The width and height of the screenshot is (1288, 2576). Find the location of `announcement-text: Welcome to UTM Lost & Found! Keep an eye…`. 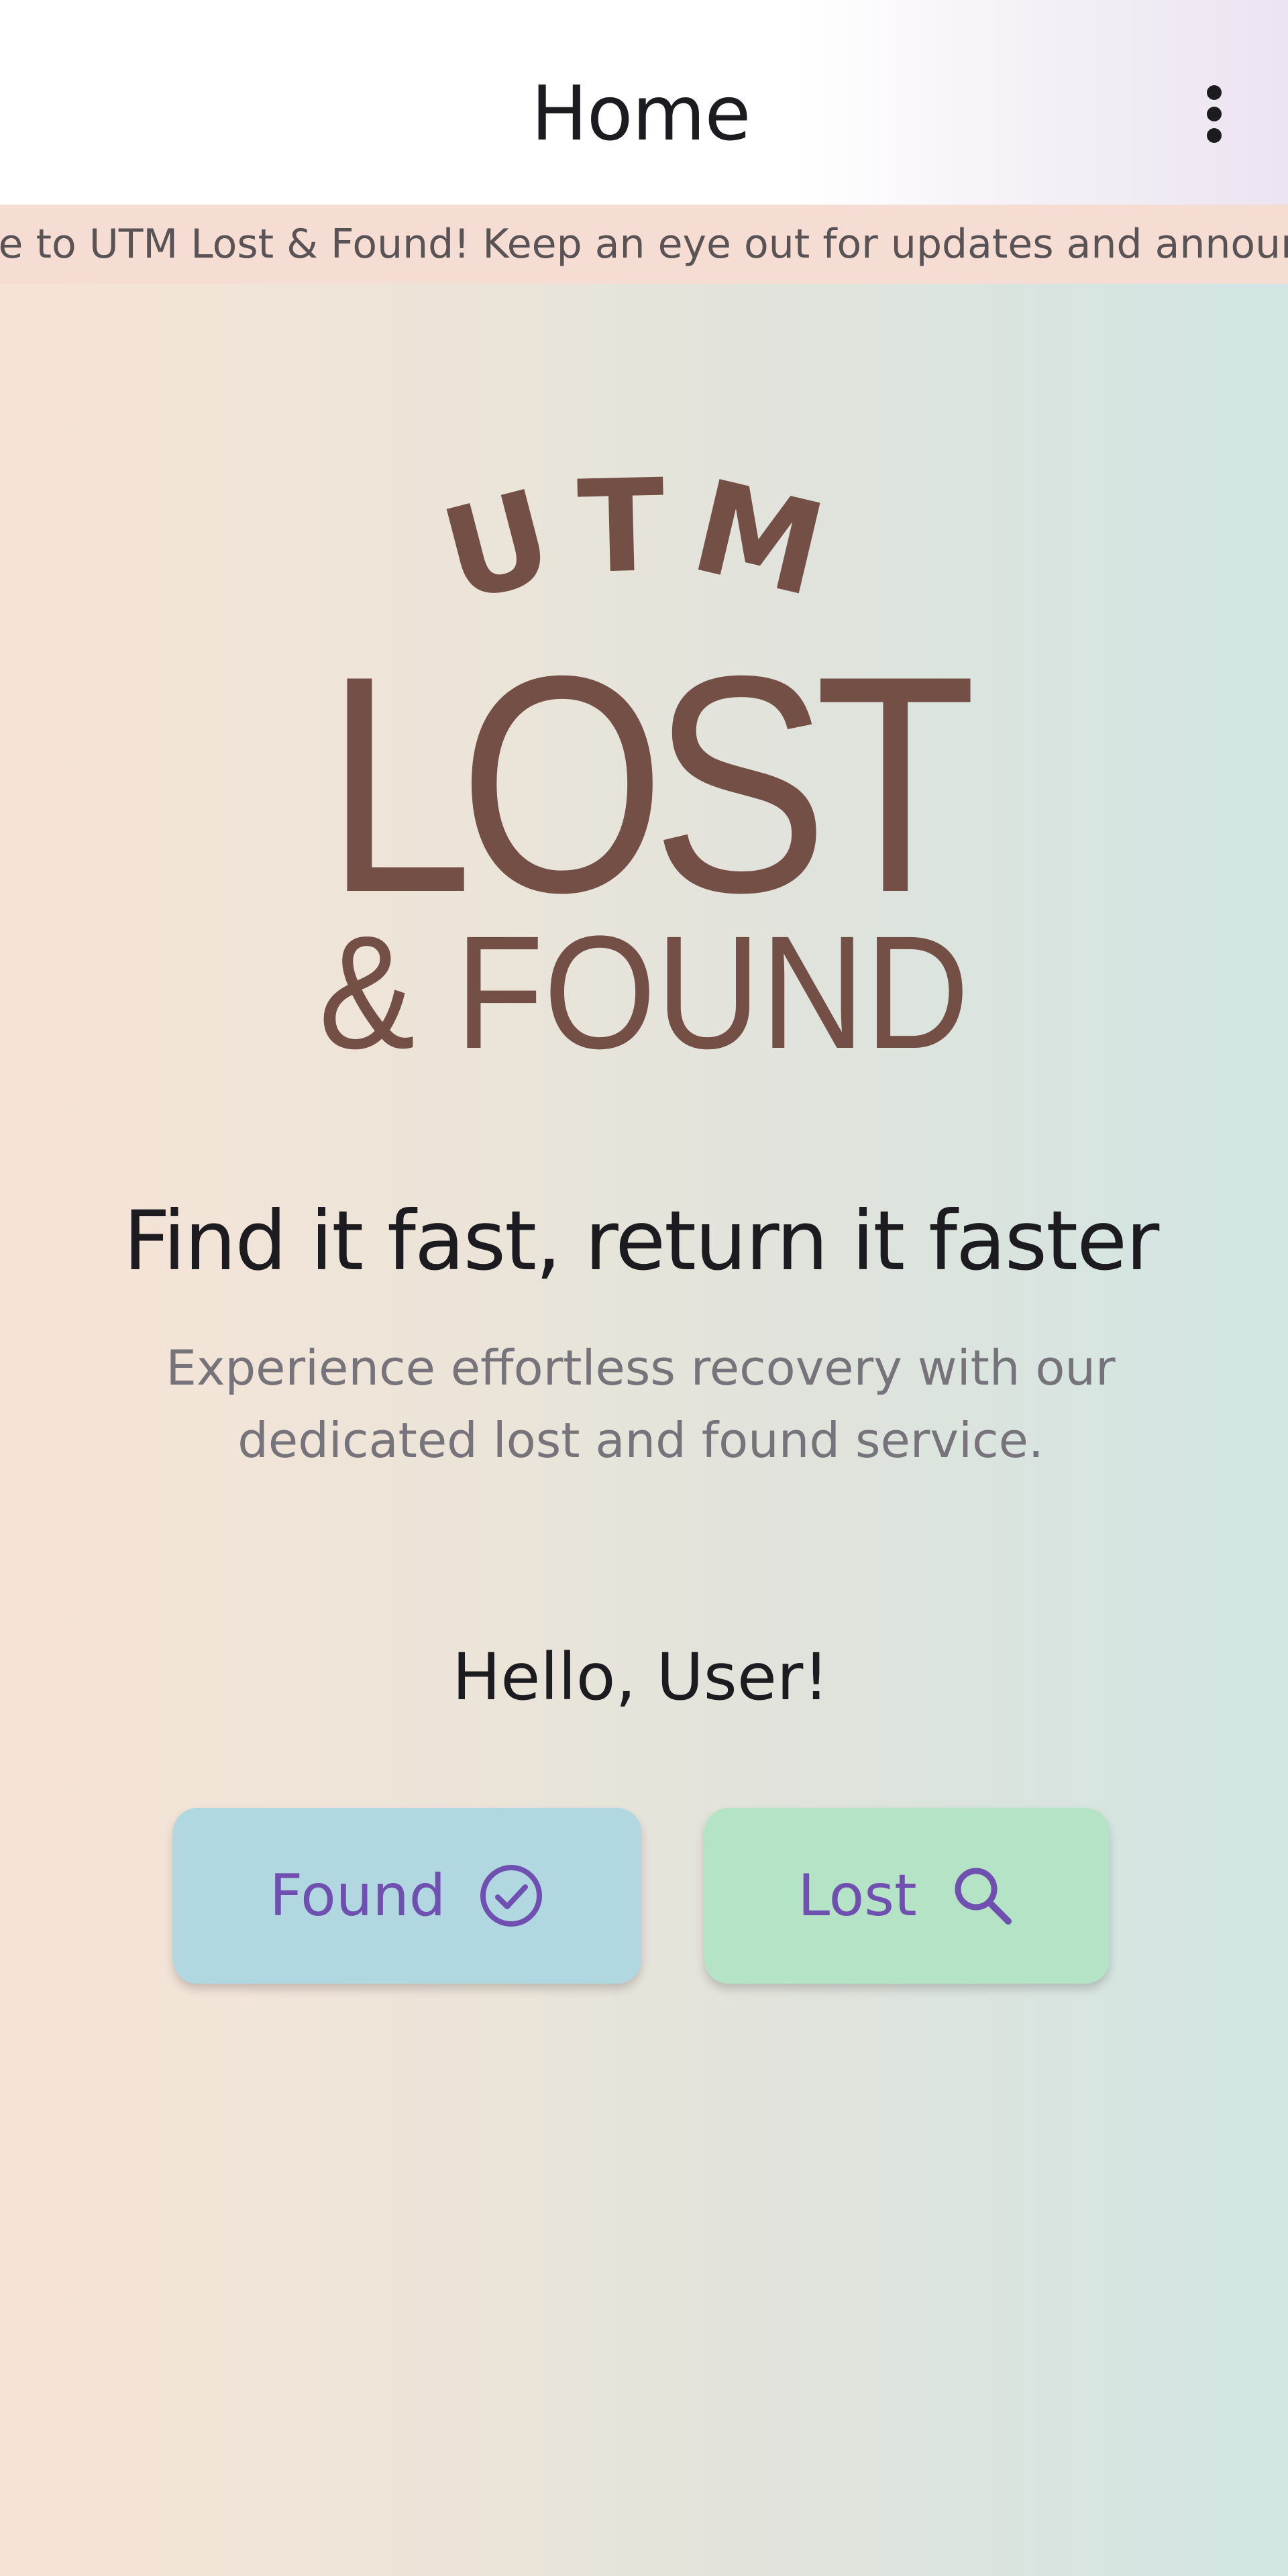

announcement-text: Welcome to UTM Lost & Found! Keep an eye… is located at coordinates (644, 244).